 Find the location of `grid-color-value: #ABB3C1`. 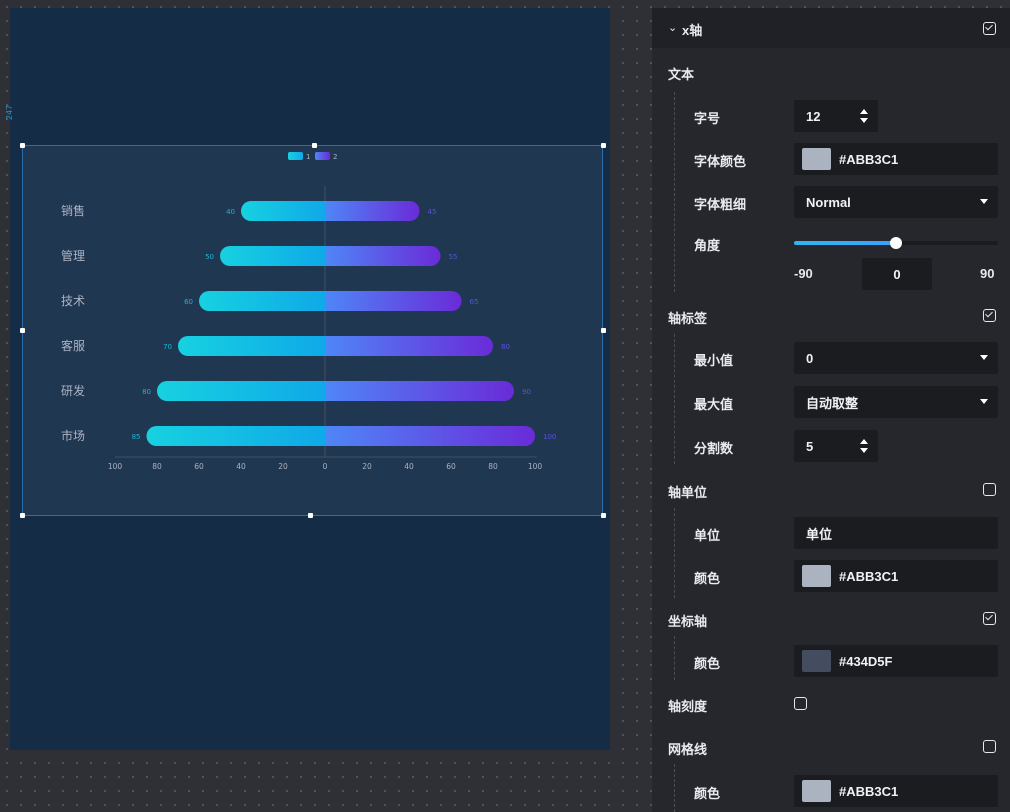

grid-color-value: #ABB3C1 is located at coordinates (869, 791).